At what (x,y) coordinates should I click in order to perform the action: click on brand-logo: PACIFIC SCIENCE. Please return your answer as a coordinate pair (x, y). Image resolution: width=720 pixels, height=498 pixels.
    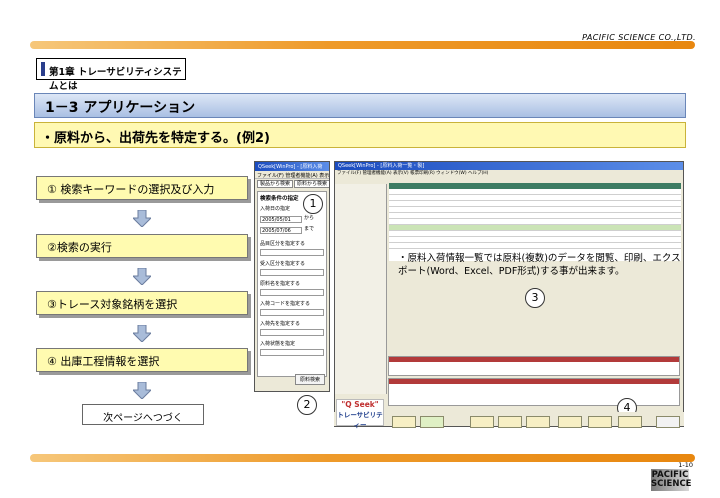
    Looking at the image, I should click on (671, 480).